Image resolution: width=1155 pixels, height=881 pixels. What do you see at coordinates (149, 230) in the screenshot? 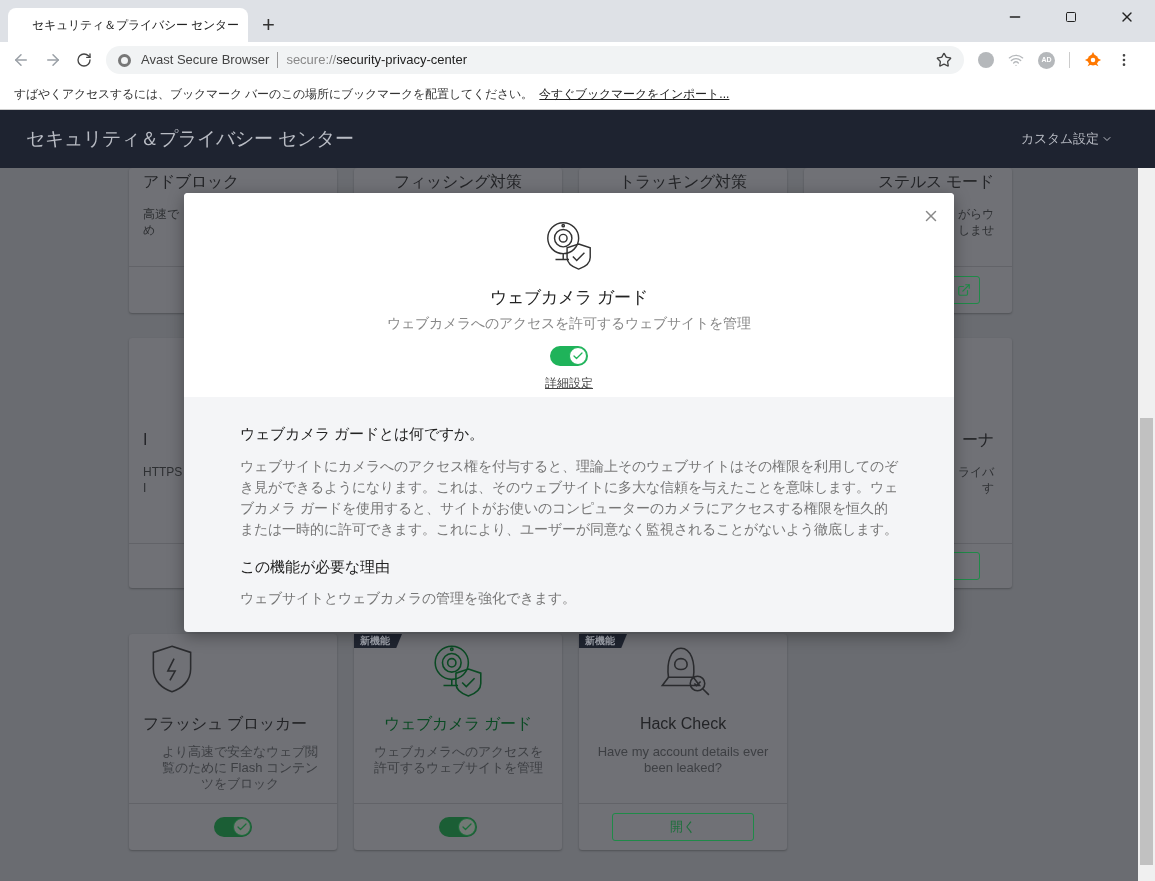
I see `card-description: め` at bounding box center [149, 230].